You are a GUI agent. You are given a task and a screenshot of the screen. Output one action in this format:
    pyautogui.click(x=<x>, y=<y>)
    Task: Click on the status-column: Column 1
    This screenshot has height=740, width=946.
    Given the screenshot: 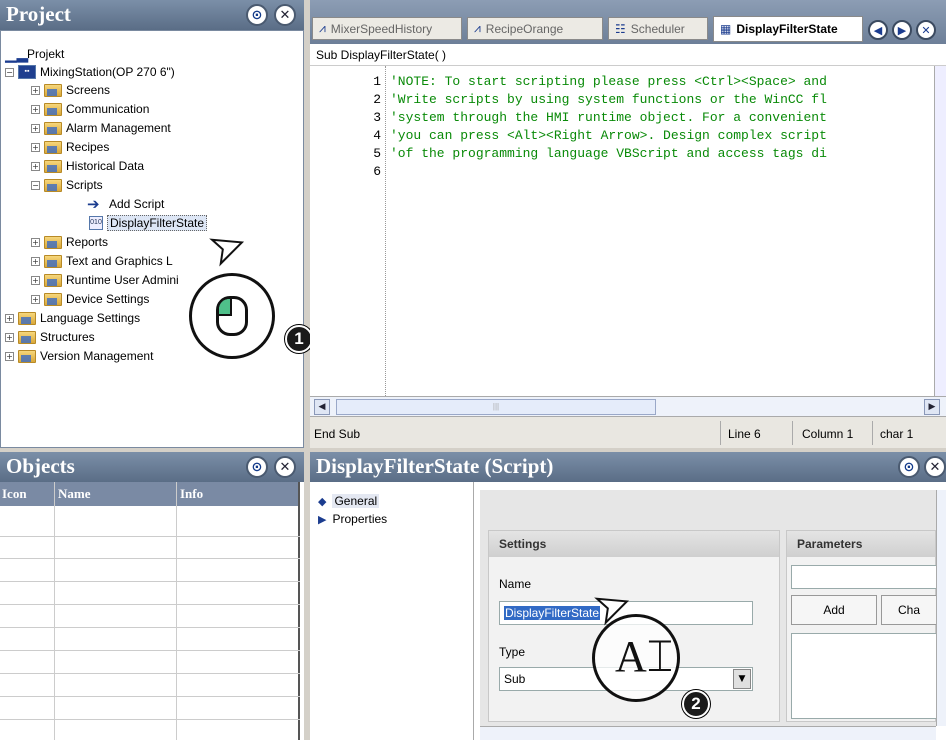 What is the action you would take?
    pyautogui.click(x=828, y=434)
    